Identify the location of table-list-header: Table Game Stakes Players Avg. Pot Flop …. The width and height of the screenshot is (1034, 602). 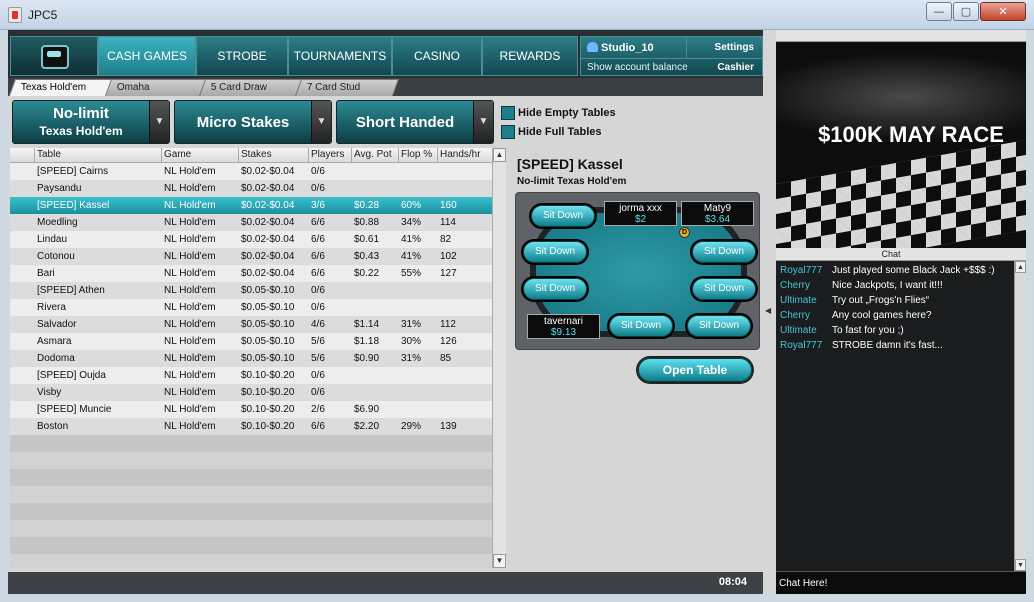
(251, 155).